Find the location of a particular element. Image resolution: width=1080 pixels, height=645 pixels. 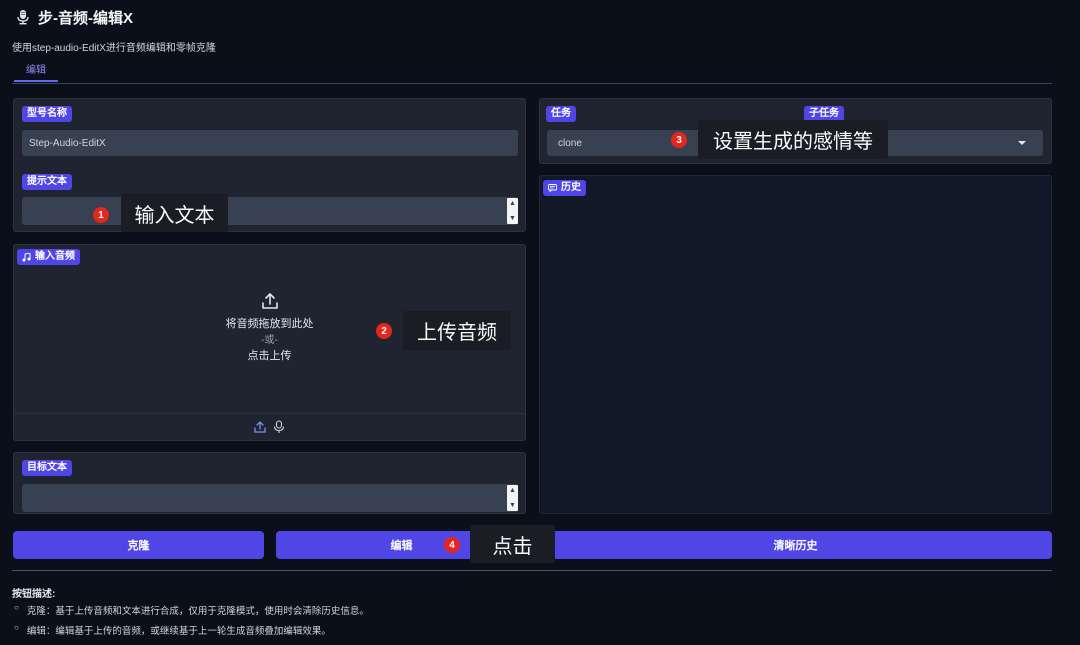

description-item: ○ 编辑：编辑基于上传的音频，或继续基于上一轮生成音频叠加编辑效果。 is located at coordinates (172, 630).